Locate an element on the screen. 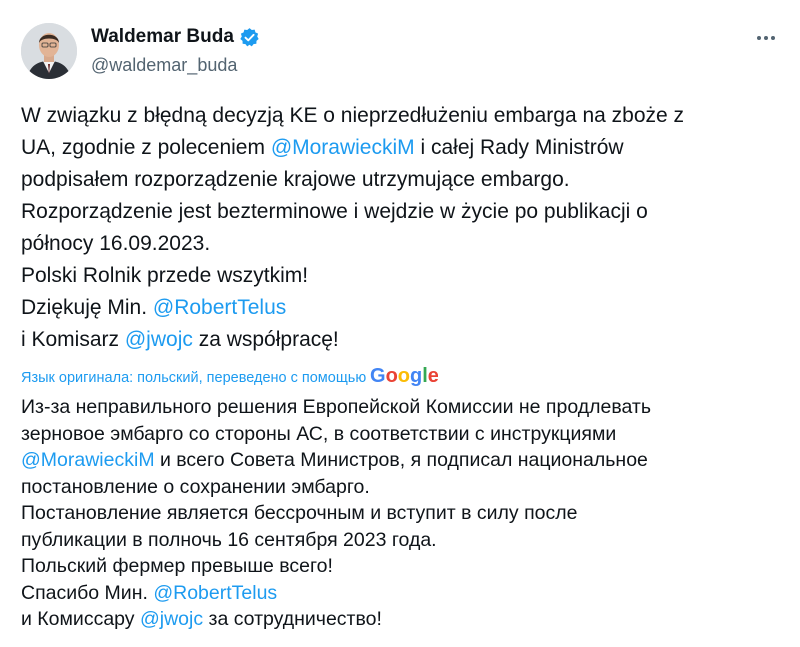 This screenshot has width=800, height=647. text-line: постановление о сохранении эмбарго. is located at coordinates (401, 487).